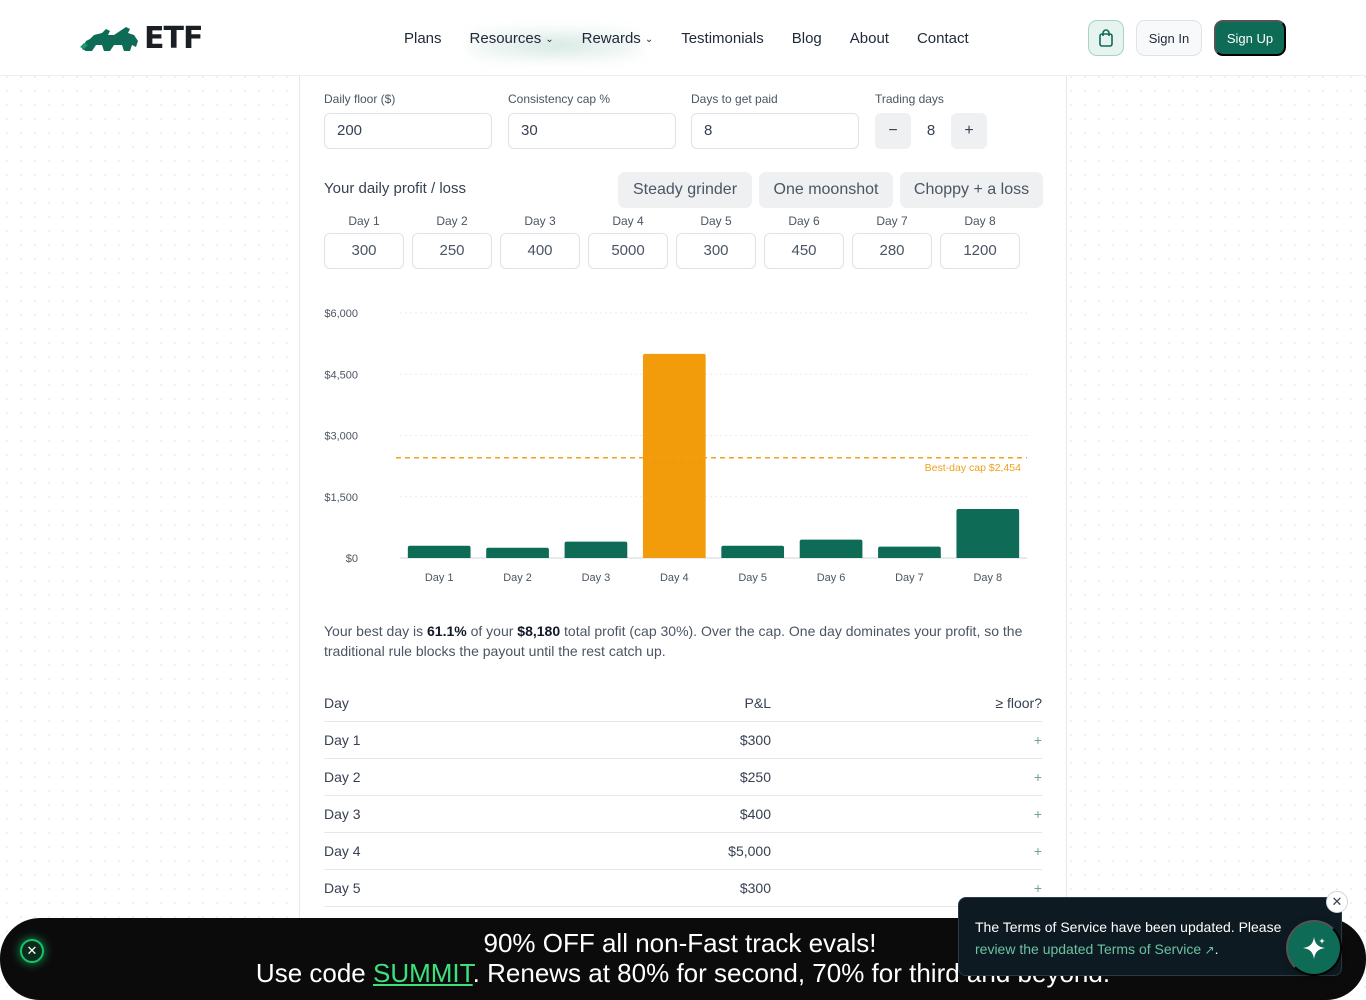 This screenshot has width=1366, height=1000. What do you see at coordinates (505, 38) in the screenshot?
I see `nav-link-label: Resources` at bounding box center [505, 38].